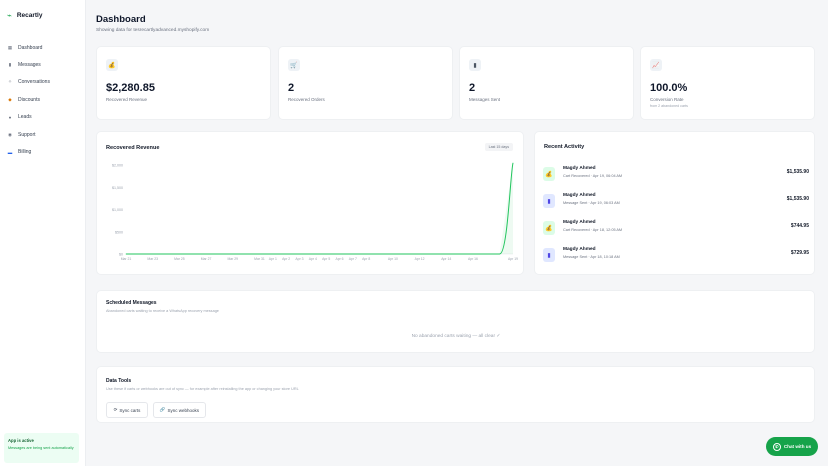 This screenshot has width=828, height=466. Describe the element at coordinates (313, 259) in the screenshot. I see `x-tick-label: Apr 4` at that location.